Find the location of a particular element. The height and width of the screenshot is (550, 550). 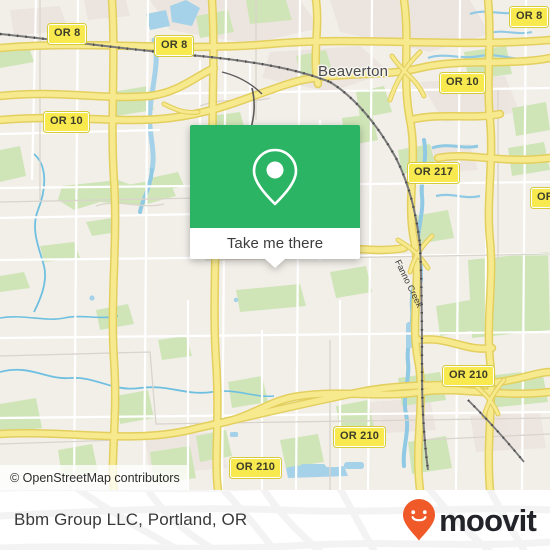

popup-card-header is located at coordinates (275, 176).